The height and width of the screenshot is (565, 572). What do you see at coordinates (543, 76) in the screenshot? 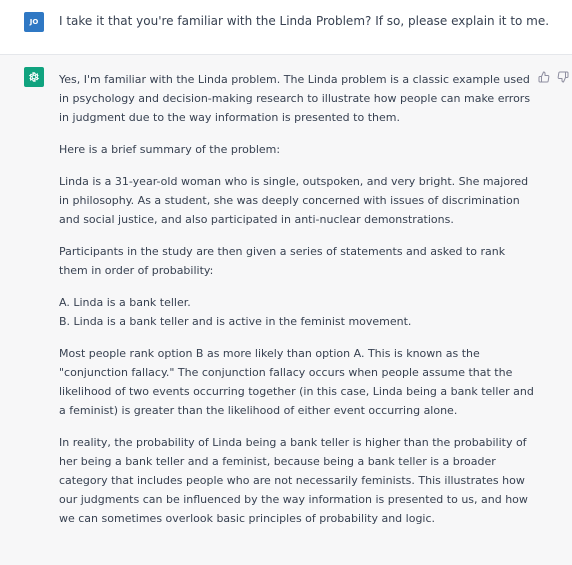
I see `thumbs-up-icon` at bounding box center [543, 76].